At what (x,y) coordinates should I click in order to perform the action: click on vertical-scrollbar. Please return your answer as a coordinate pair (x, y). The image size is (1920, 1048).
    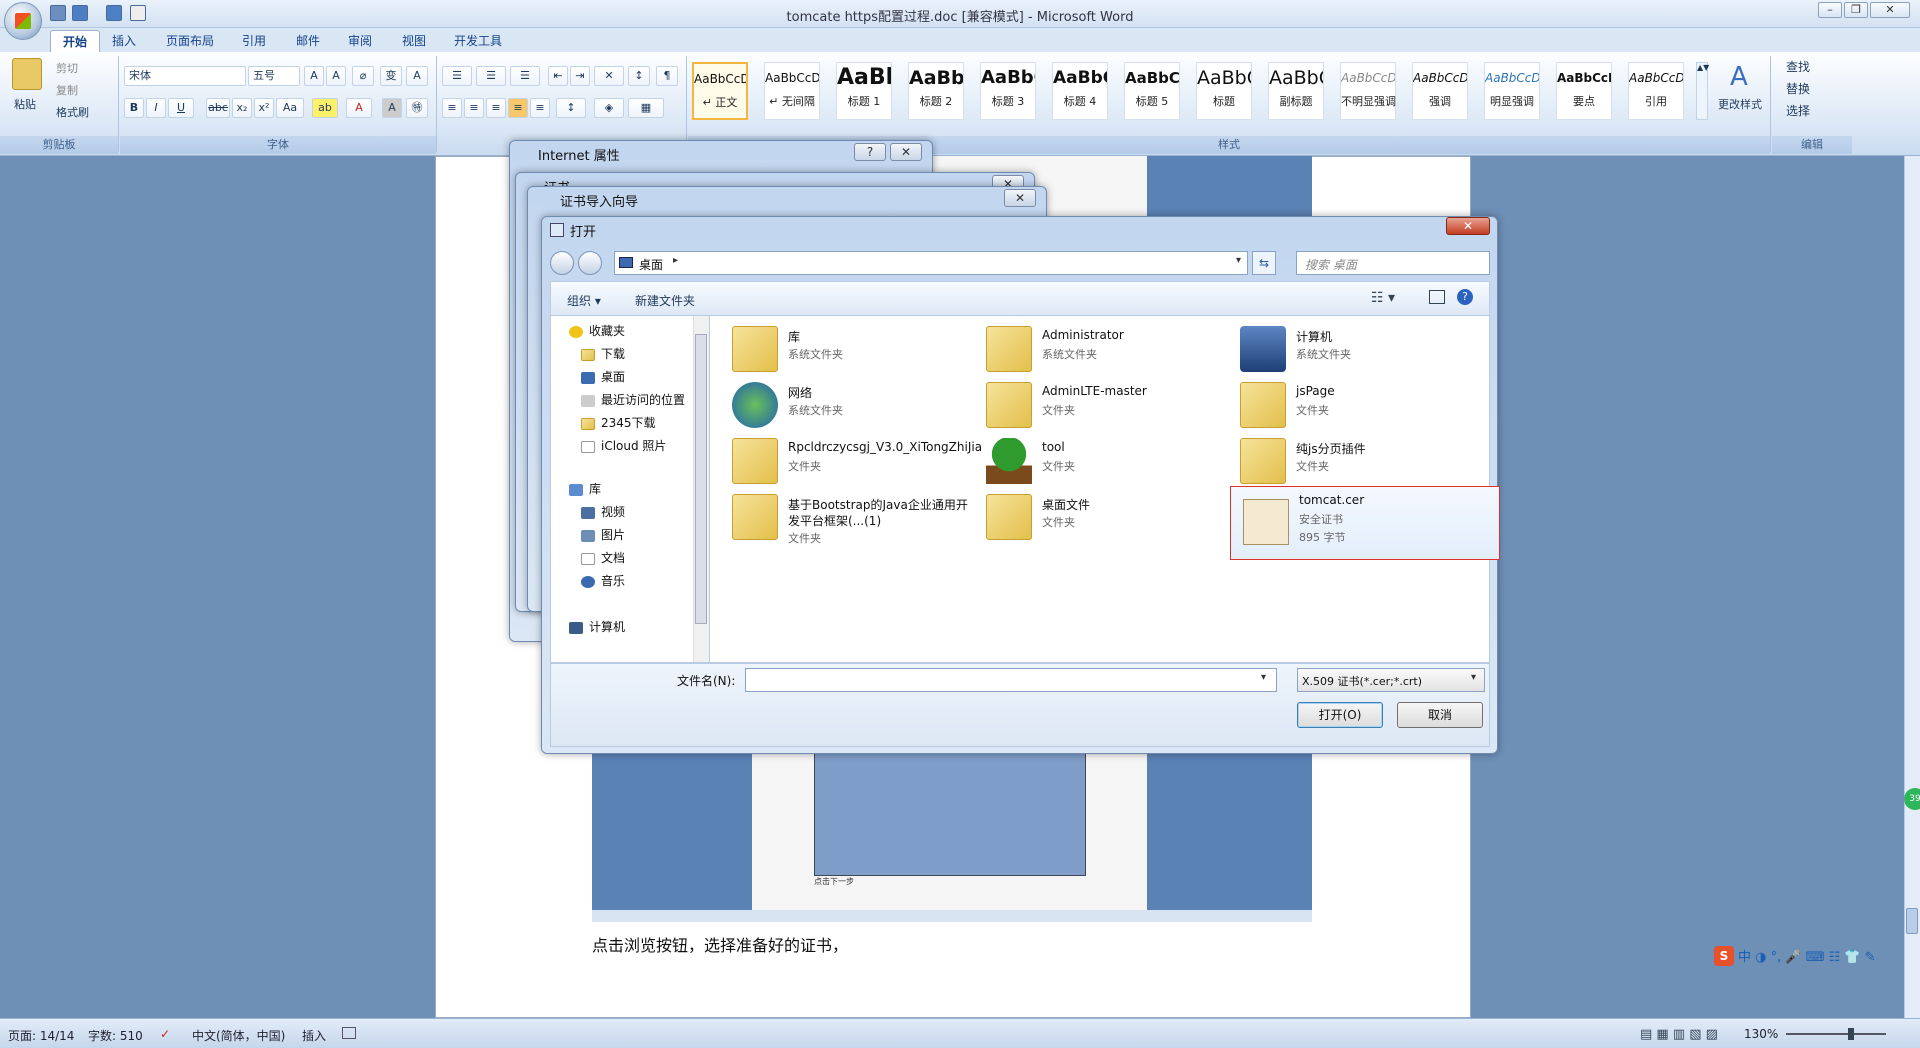
    Looking at the image, I should click on (1912, 587).